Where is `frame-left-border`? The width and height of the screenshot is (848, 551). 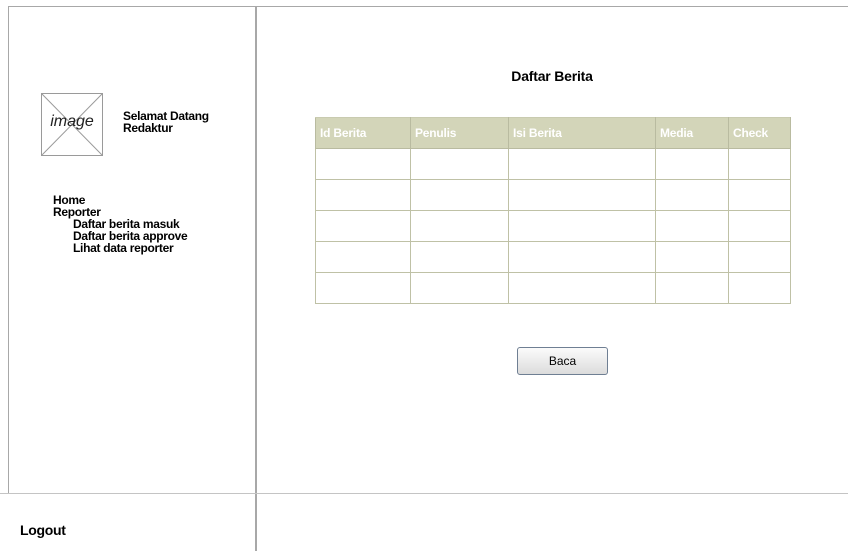
frame-left-border is located at coordinates (8, 249).